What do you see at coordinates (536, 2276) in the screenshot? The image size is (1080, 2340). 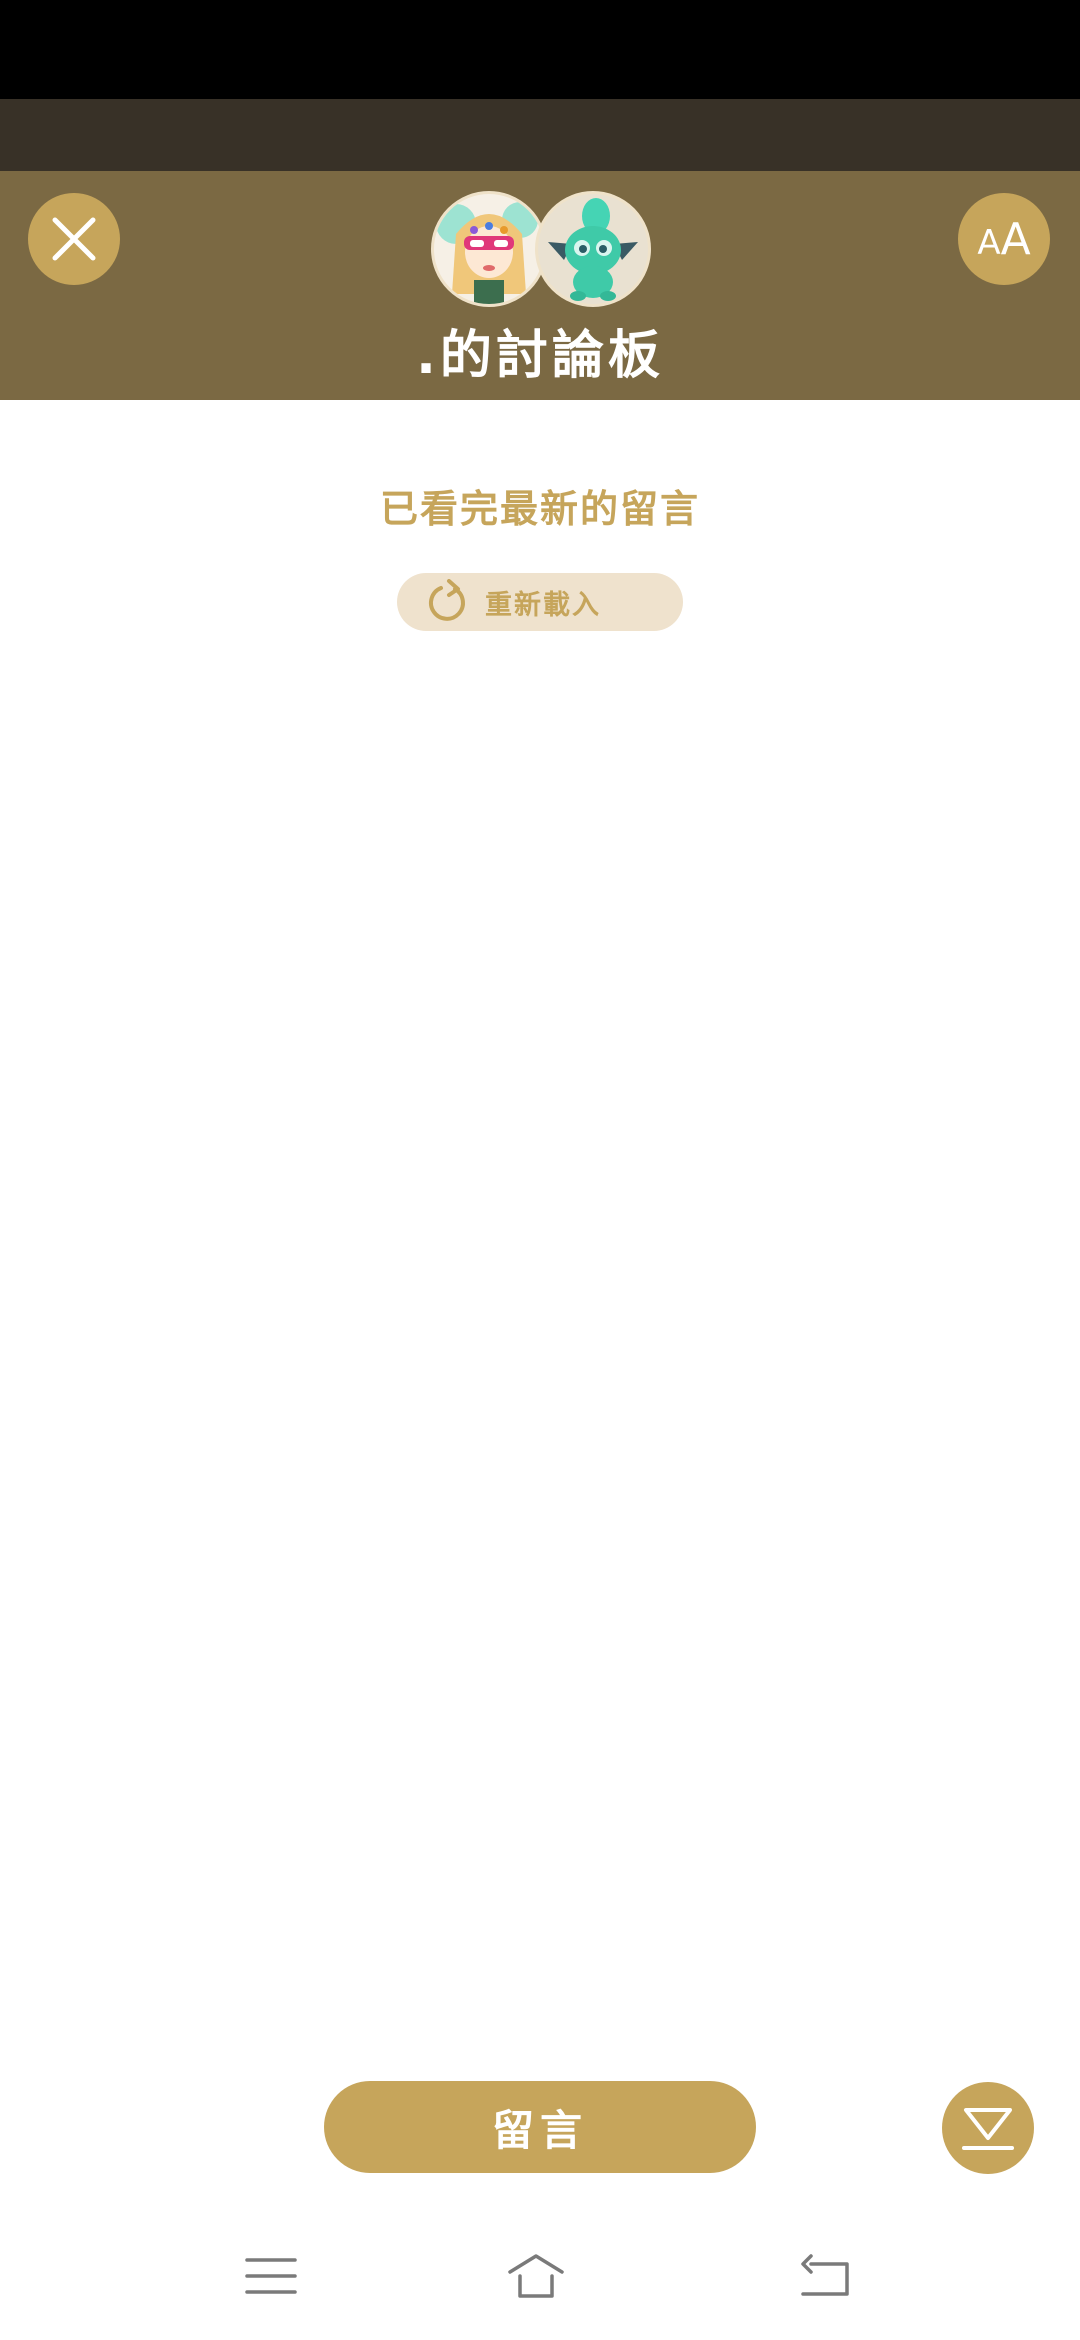 I see `home-icon` at bounding box center [536, 2276].